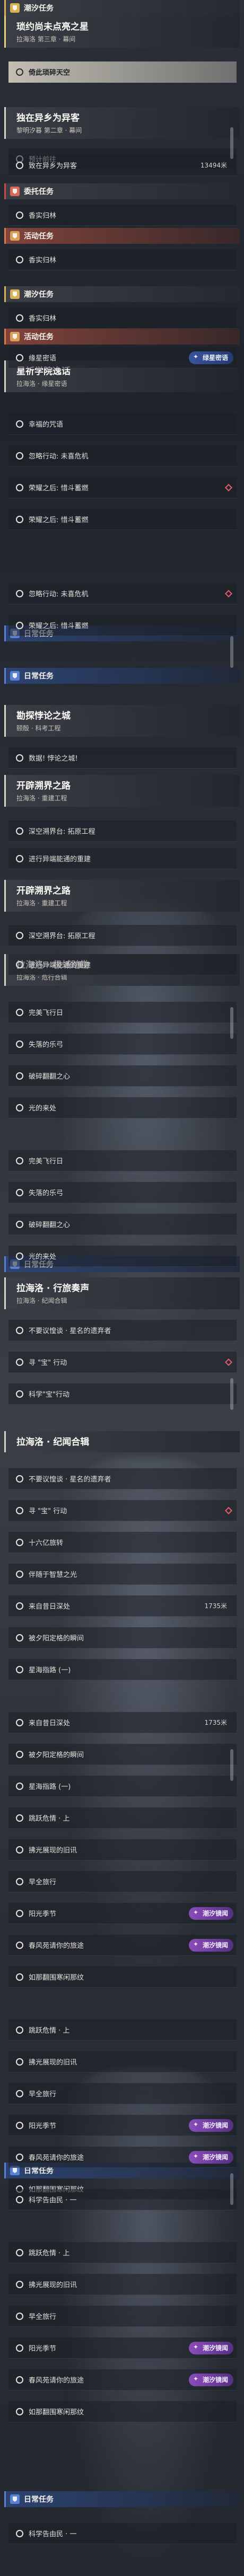 The height and width of the screenshot is (2576, 244). Describe the element at coordinates (122, 191) in the screenshot. I see `section-header-hunt: 委托任务` at that location.